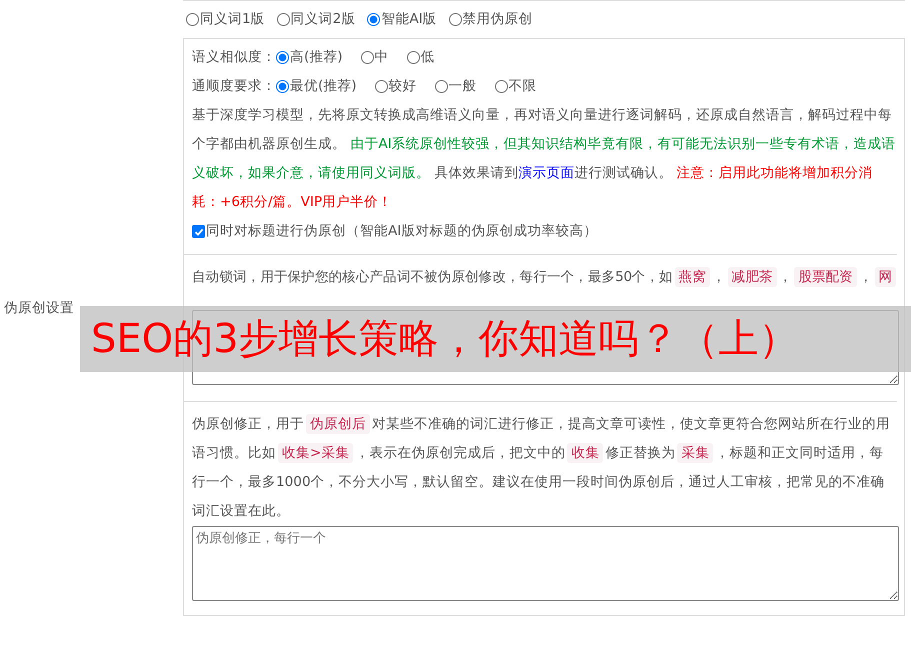  I want to click on radio-option: 同义词2版, so click(316, 19).